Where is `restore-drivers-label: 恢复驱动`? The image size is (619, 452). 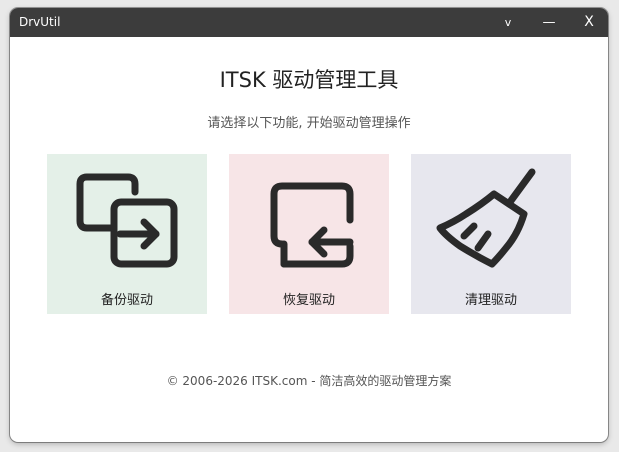 restore-drivers-label: 恢复驱动 is located at coordinates (308, 300).